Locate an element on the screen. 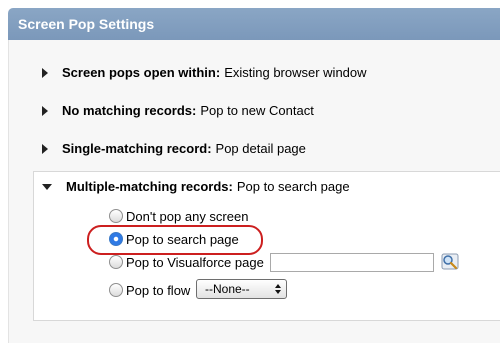 The width and height of the screenshot is (500, 343). flow-select: --None-- is located at coordinates (241, 289).